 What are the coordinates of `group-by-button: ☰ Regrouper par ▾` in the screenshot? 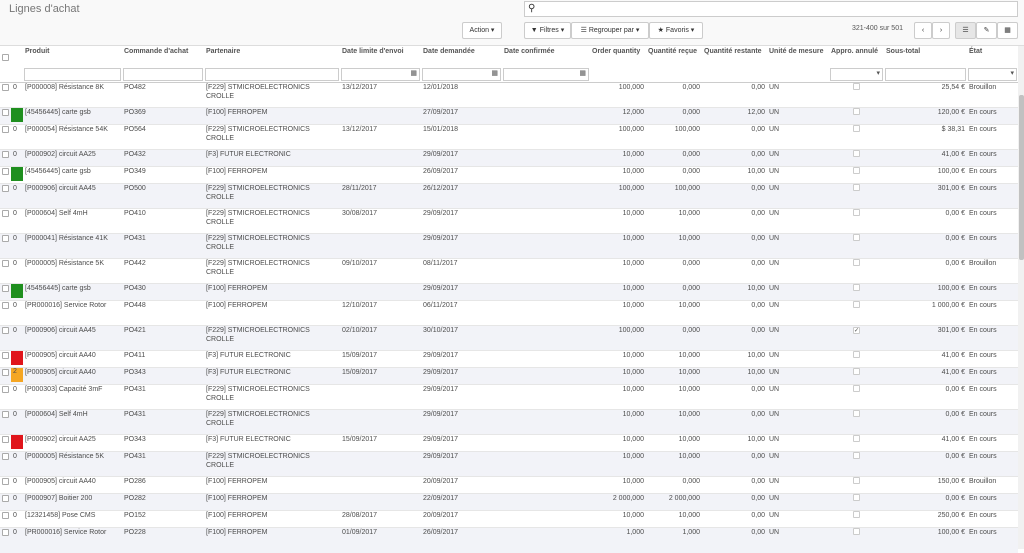 It's located at (610, 30).